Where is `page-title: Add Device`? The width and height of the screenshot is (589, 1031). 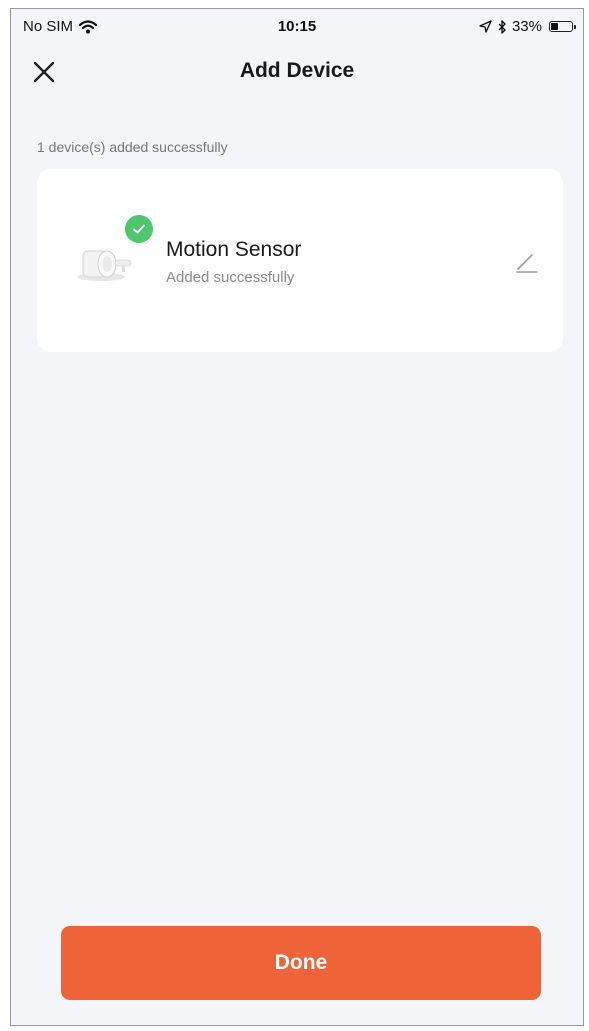
page-title: Add Device is located at coordinates (297, 70).